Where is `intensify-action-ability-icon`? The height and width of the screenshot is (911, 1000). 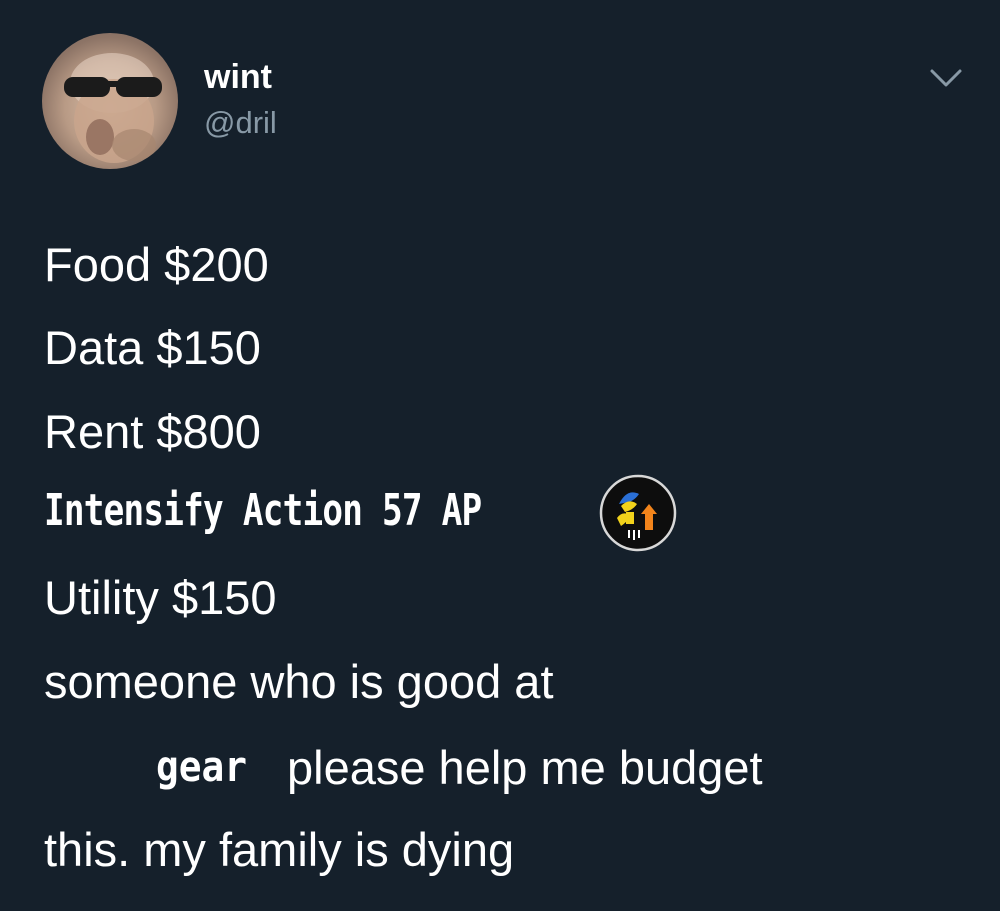
intensify-action-ability-icon is located at coordinates (638, 513).